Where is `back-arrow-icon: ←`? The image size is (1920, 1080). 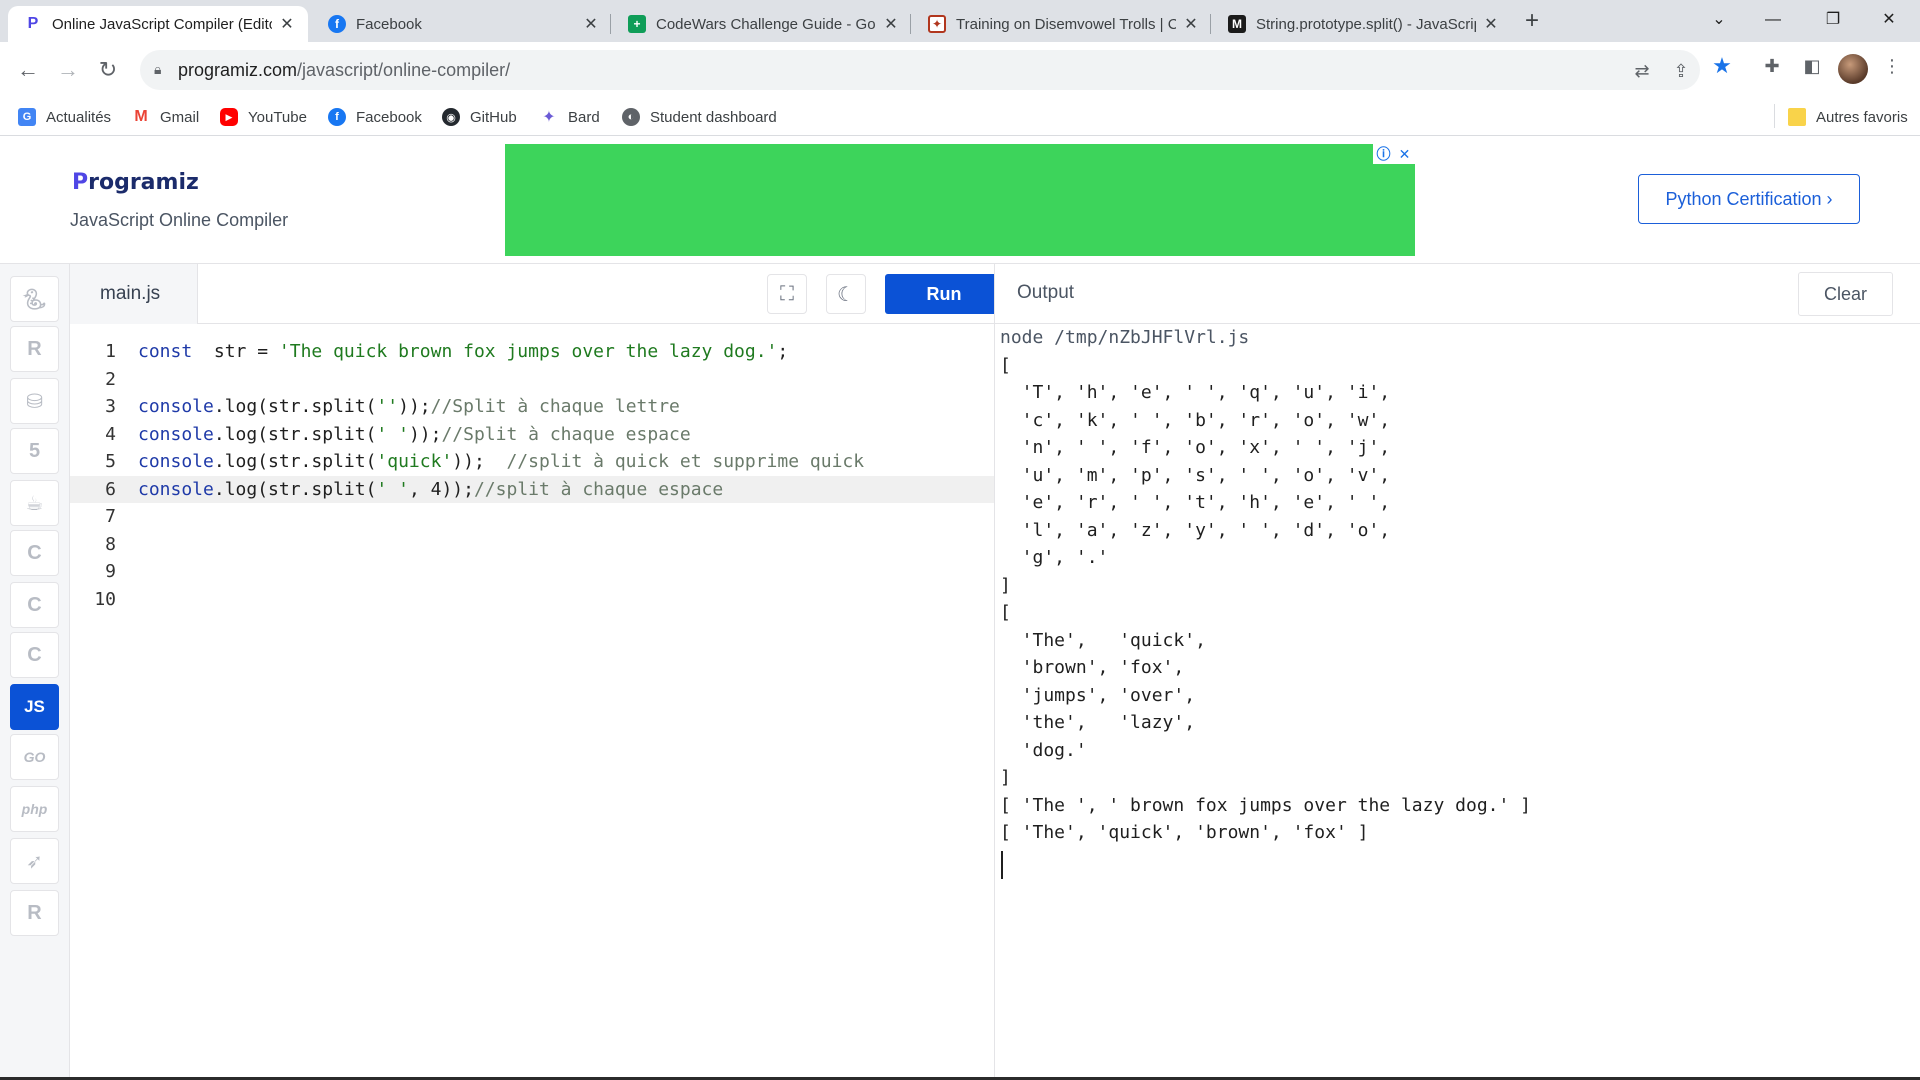
back-arrow-icon: ← is located at coordinates (28, 70).